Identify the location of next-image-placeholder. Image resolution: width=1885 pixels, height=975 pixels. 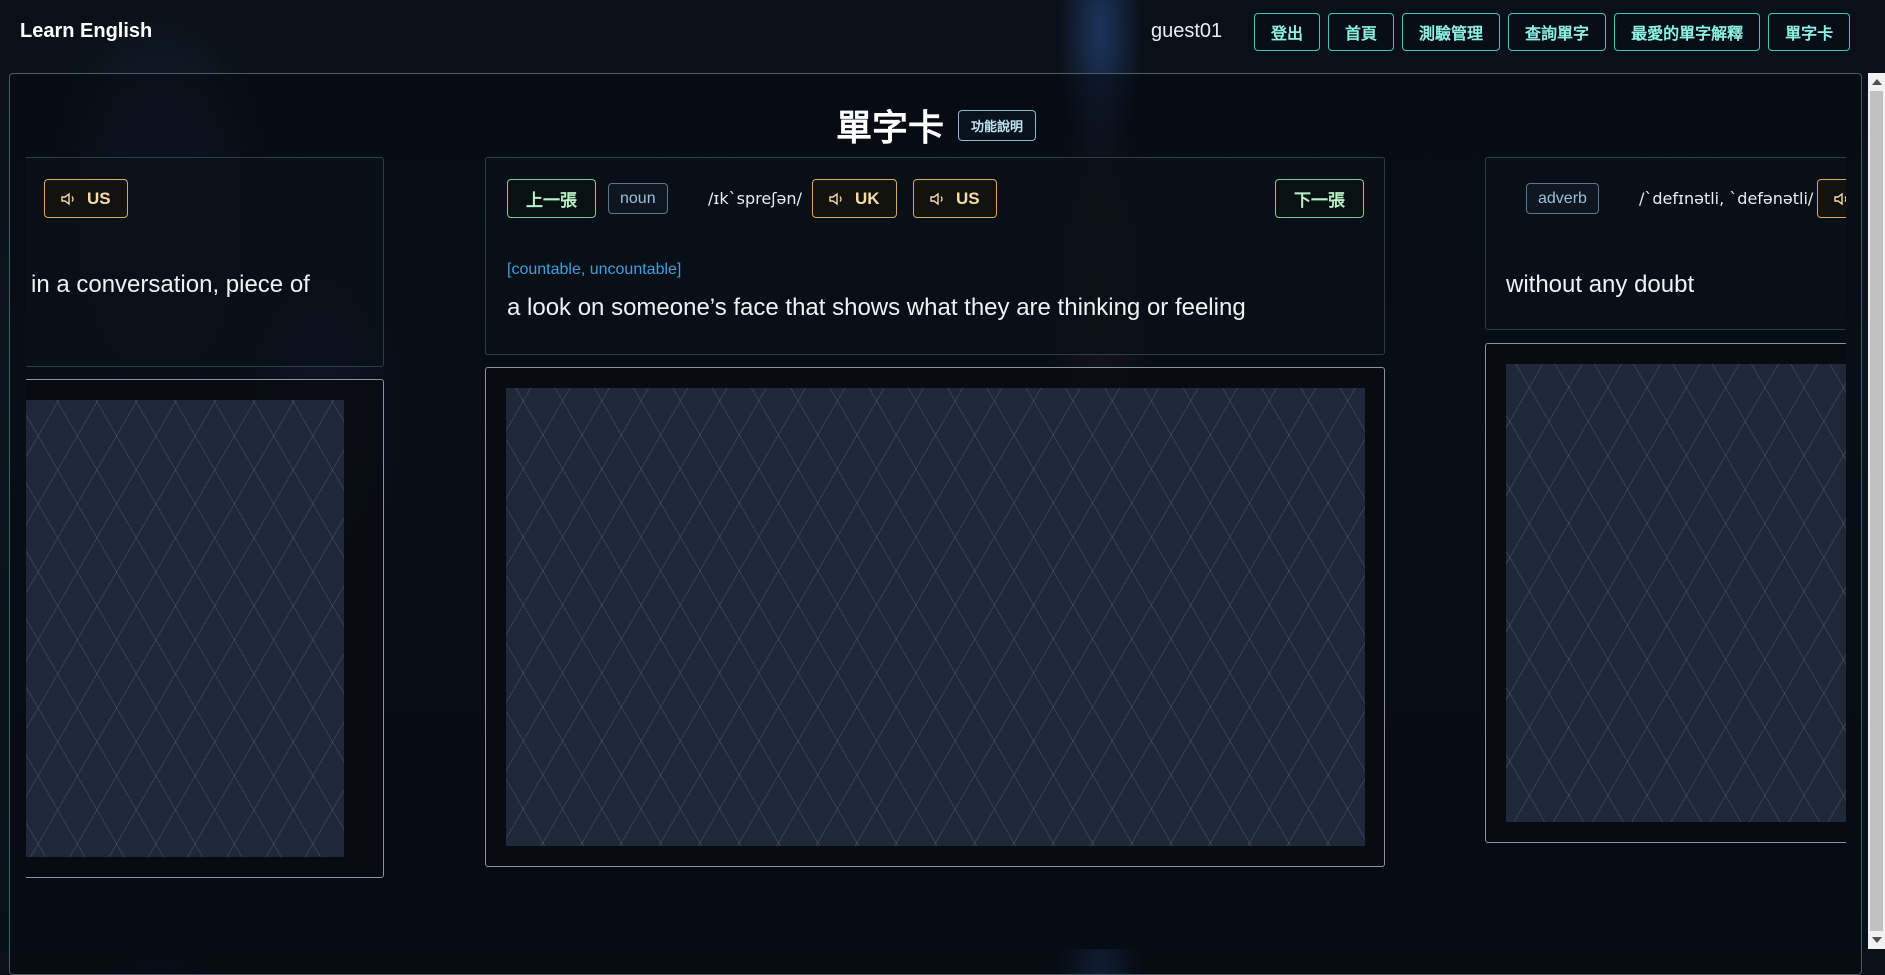
(1676, 593).